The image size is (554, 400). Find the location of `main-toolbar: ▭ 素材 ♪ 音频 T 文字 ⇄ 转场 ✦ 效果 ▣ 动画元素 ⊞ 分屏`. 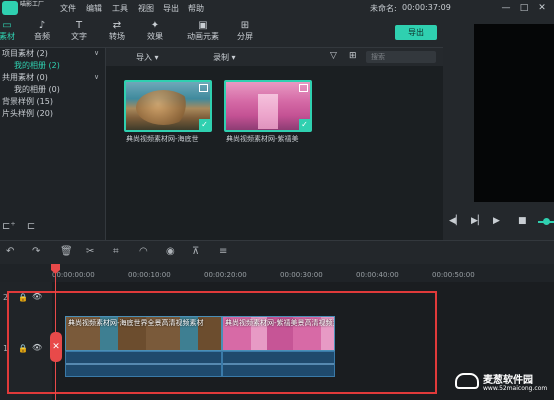

main-toolbar: ▭ 素材 ♪ 音频 T 文字 ⇄ 转场 ✦ 效果 ▣ 动画元素 ⊞ 分屏 is located at coordinates (221, 32).